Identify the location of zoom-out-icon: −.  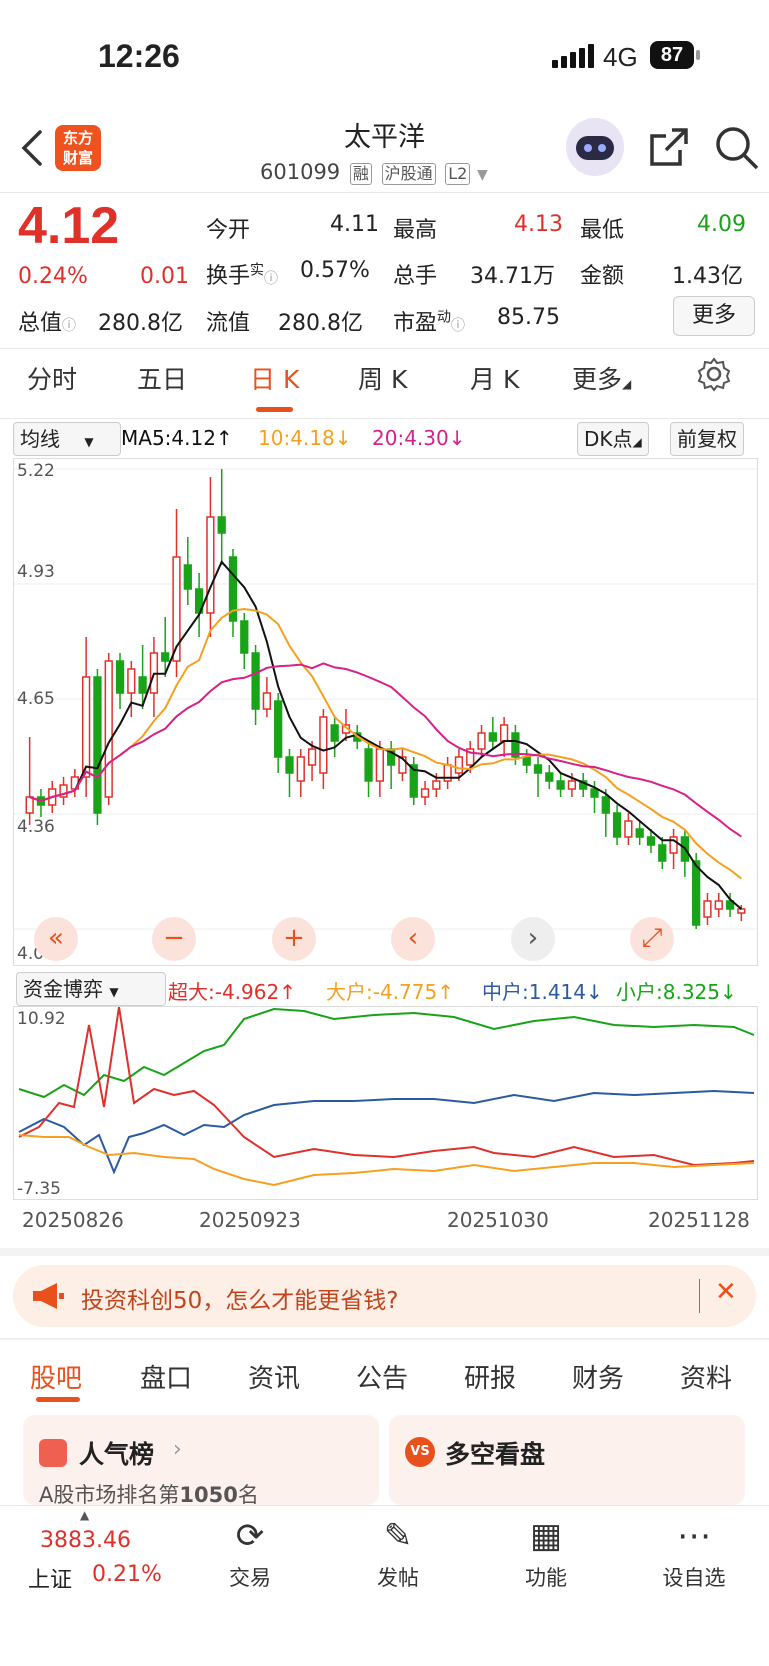
(174, 939).